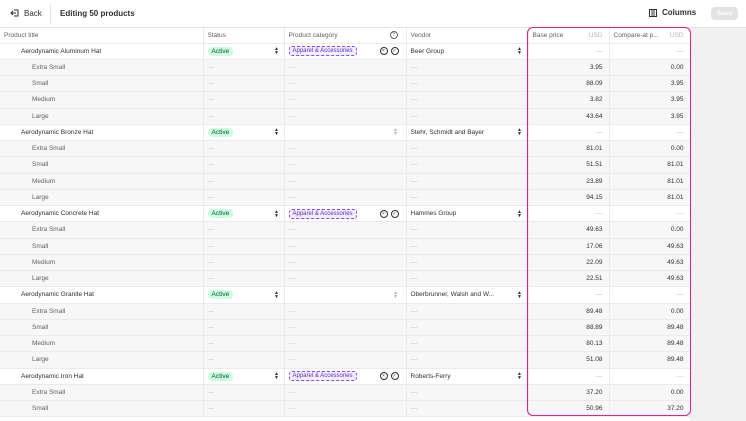  Describe the element at coordinates (102, 295) in the screenshot. I see `product-title-cell: Aerodynamic Granite Hat` at that location.